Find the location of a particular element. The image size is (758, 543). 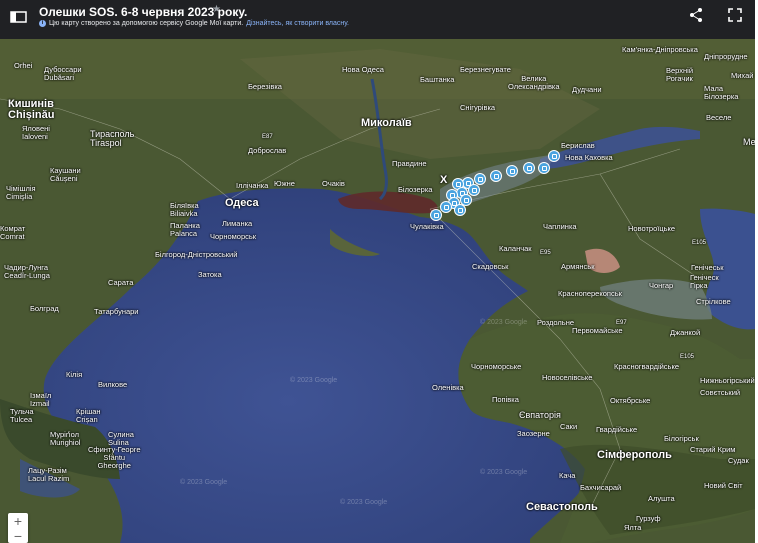

menu-icon is located at coordinates (19, 17).